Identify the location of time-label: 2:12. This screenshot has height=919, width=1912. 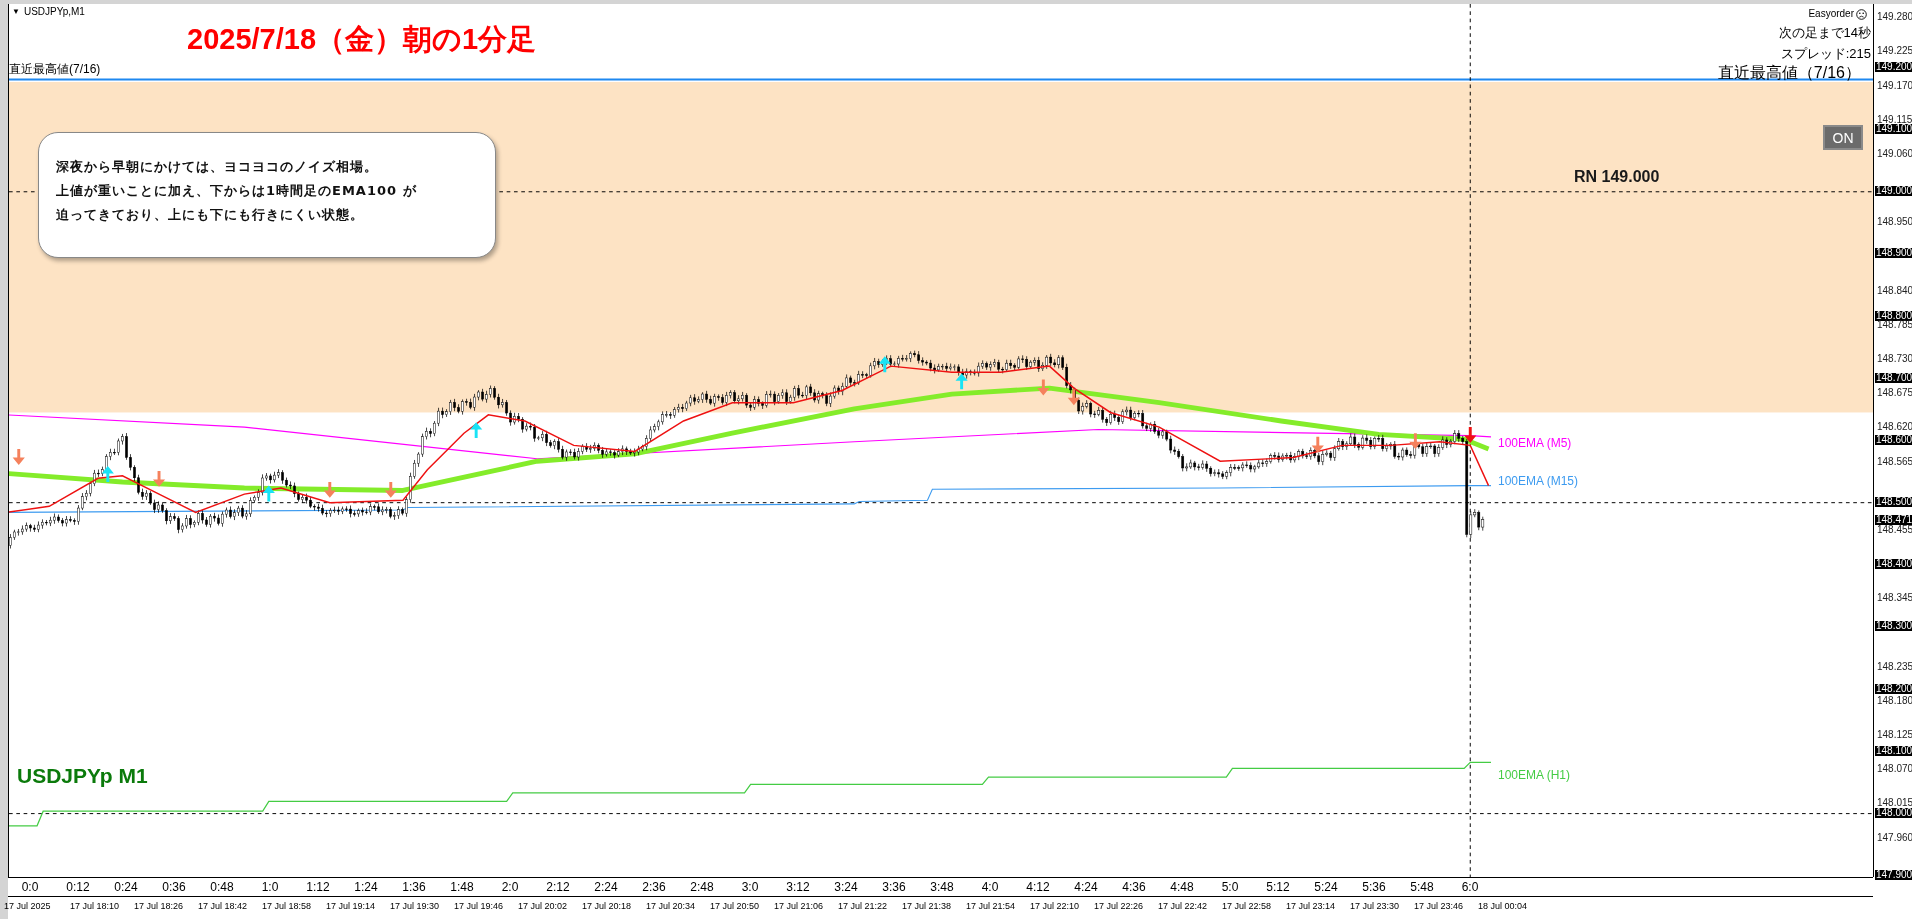
(558, 887).